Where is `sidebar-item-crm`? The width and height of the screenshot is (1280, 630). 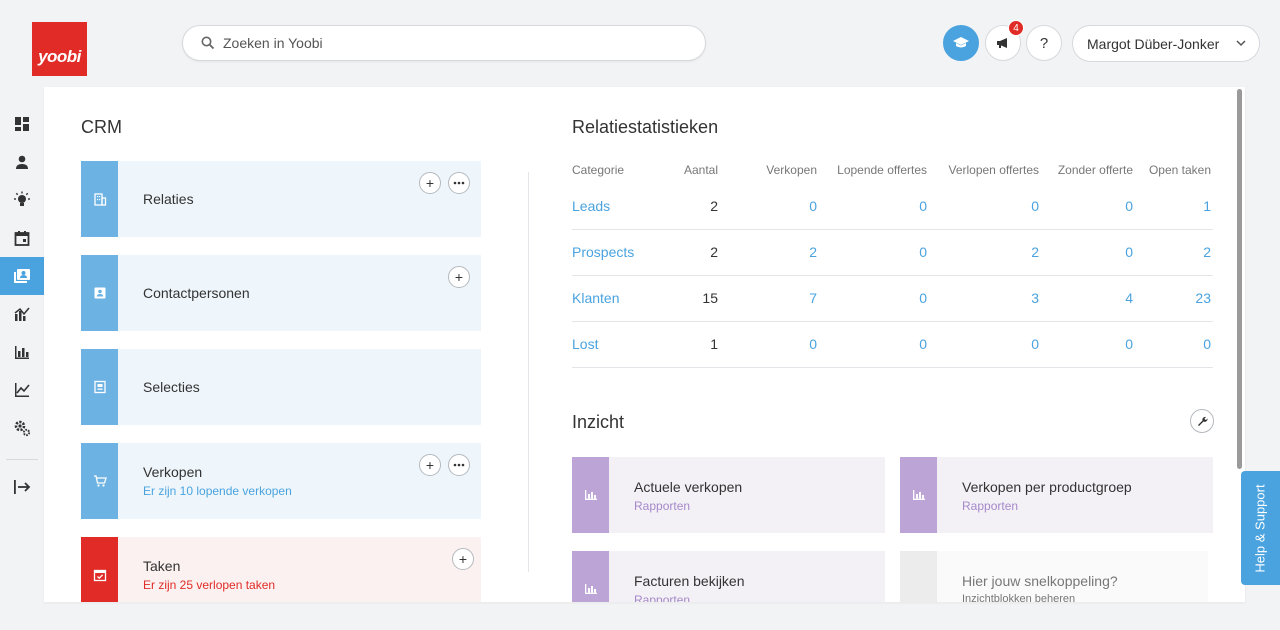 sidebar-item-crm is located at coordinates (22, 276).